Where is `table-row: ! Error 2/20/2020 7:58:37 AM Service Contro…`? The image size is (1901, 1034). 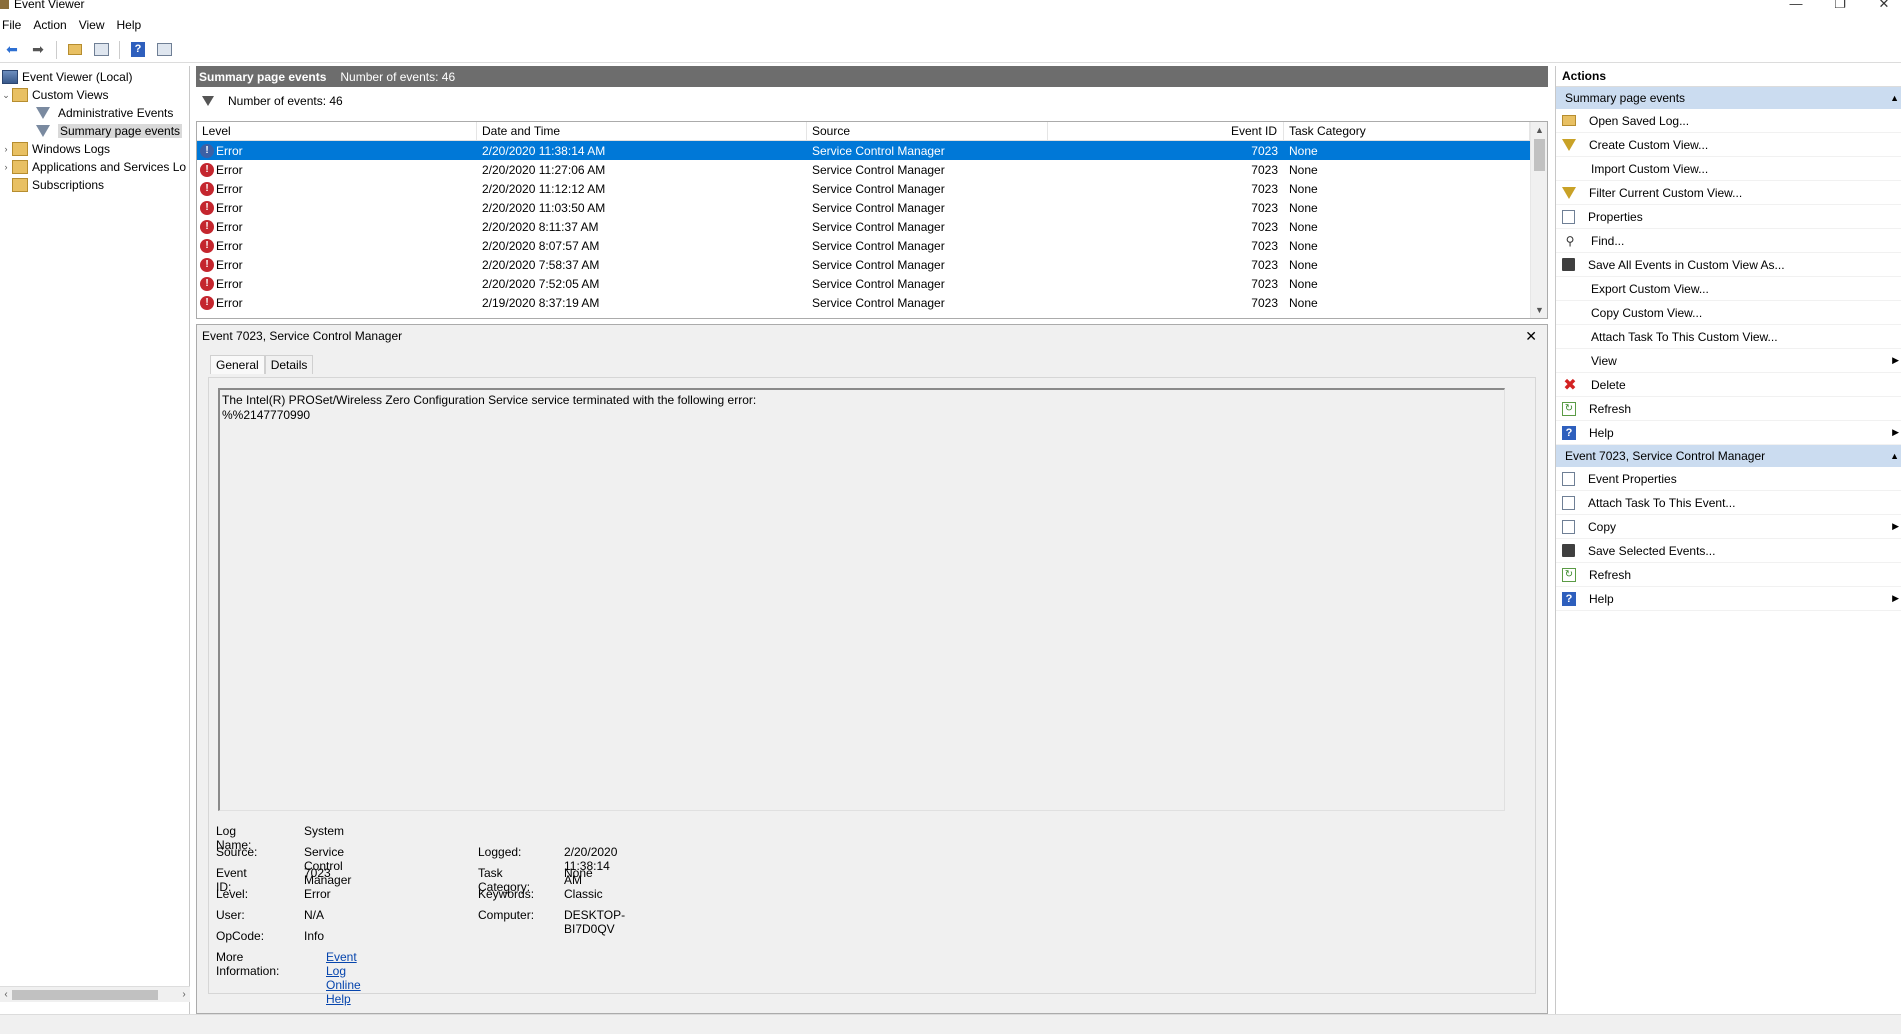
table-row: ! Error 2/20/2020 7:58:37 AM Service Contro… is located at coordinates (872, 264).